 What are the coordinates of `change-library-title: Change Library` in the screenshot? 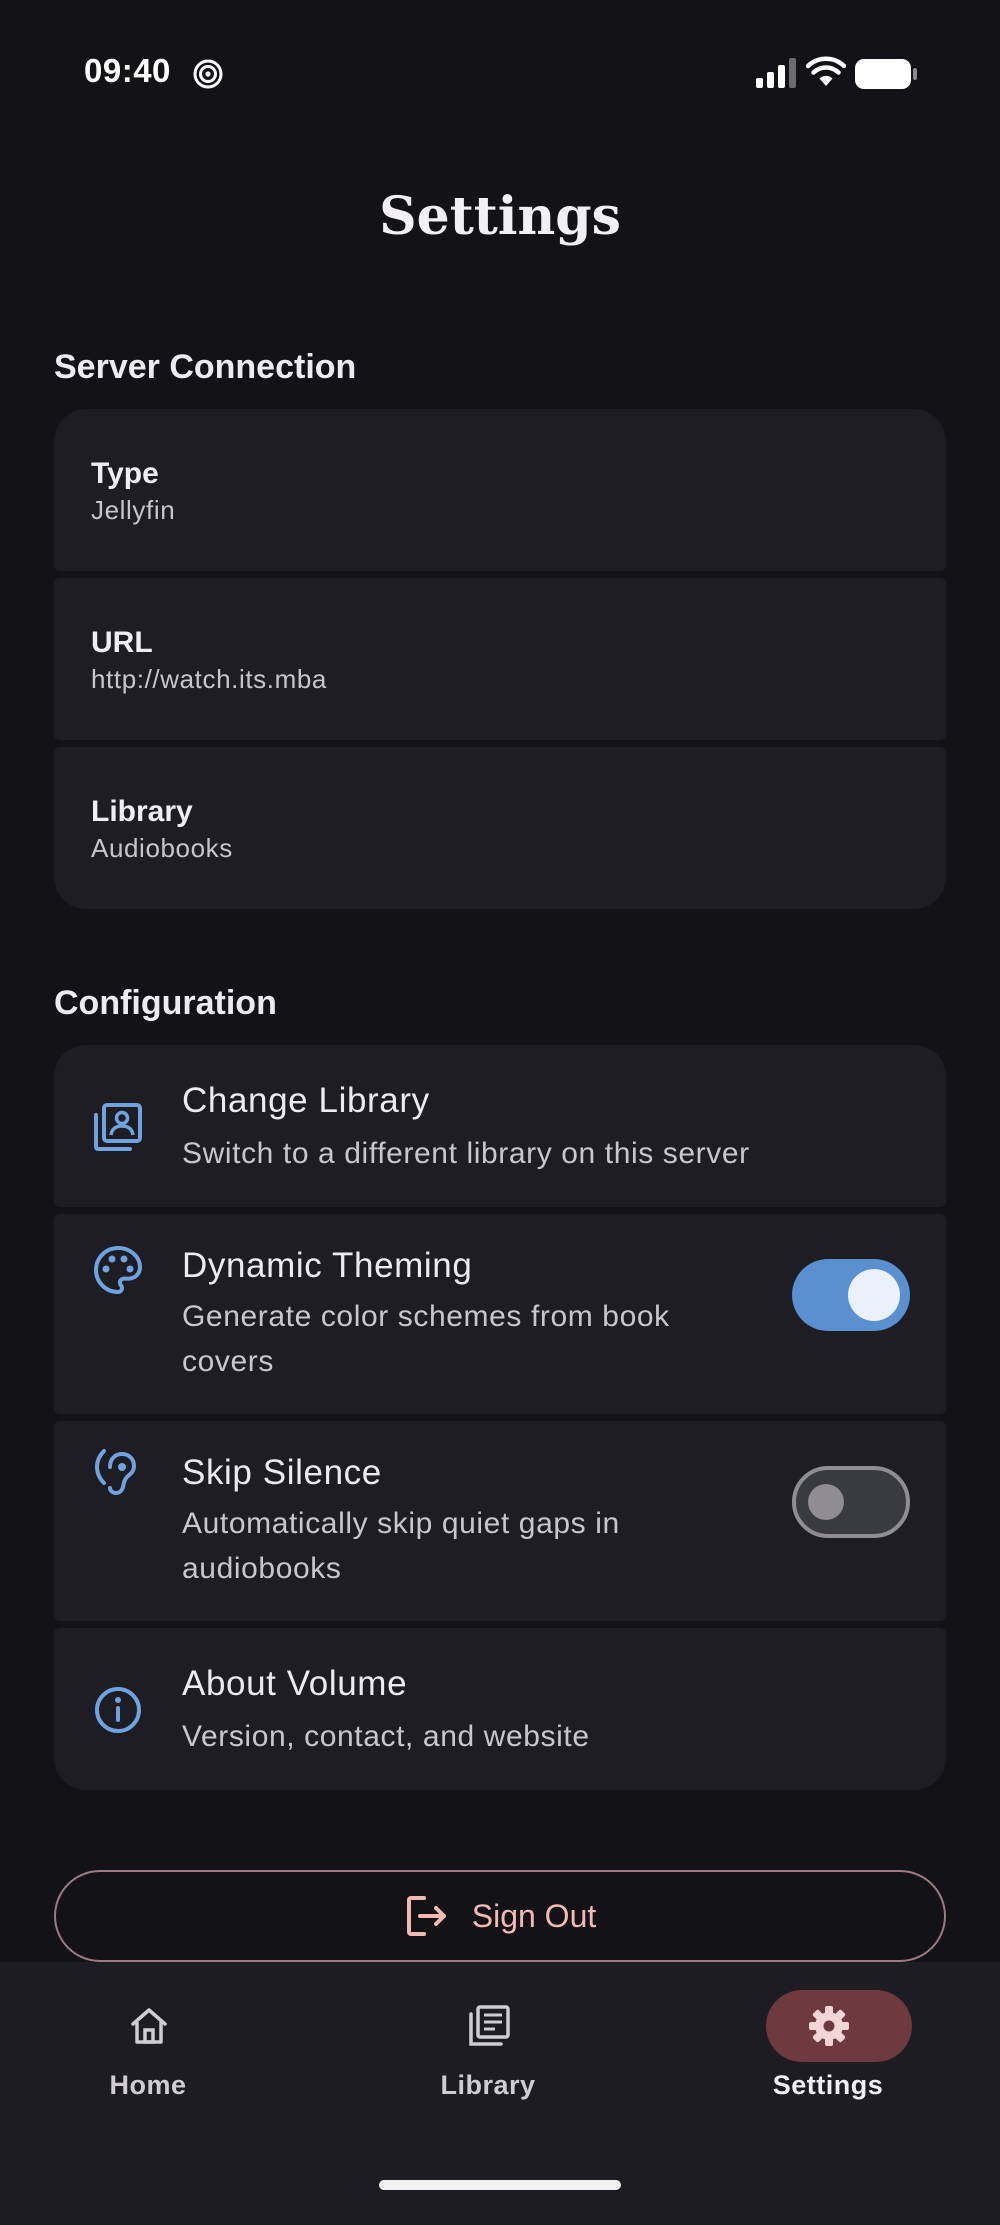 It's located at (306, 1100).